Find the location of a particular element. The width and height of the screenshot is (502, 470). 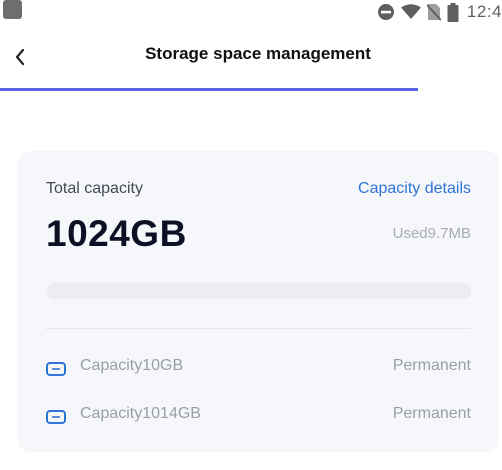

total-capacity-label: Total capacity is located at coordinates (94, 188).